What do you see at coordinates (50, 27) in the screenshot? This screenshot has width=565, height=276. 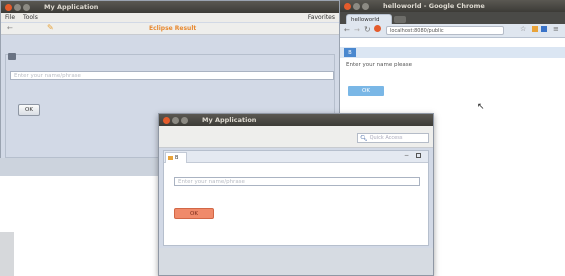 I see `pencil-icon: ✎` at bounding box center [50, 27].